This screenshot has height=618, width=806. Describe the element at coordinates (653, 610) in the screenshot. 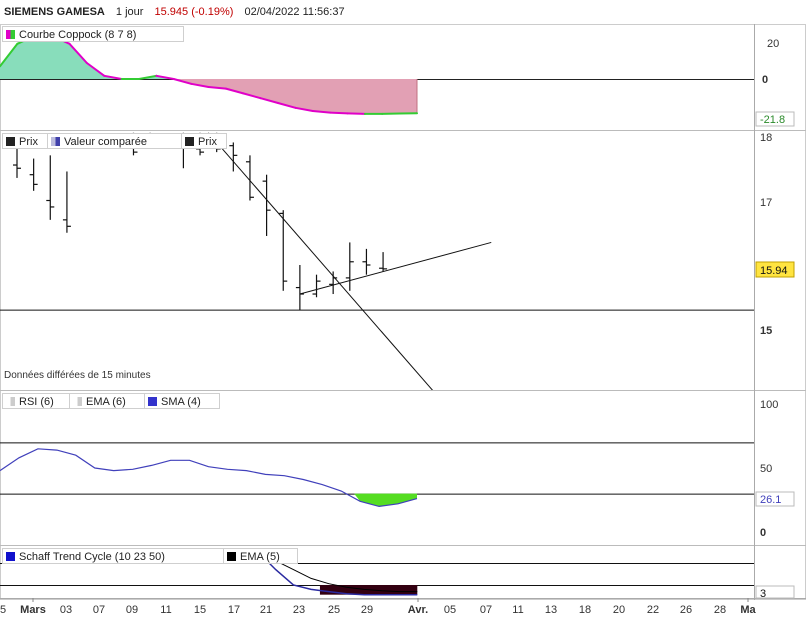

I see `x-axis-label: 22` at that location.